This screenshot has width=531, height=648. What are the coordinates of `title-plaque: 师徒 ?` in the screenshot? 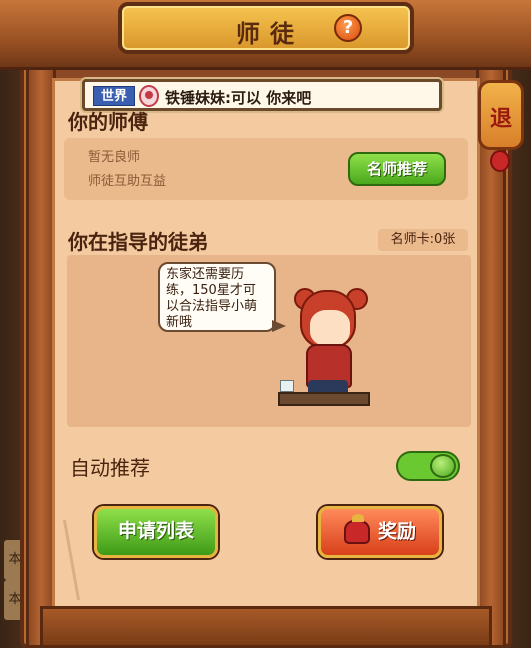 It's located at (266, 28).